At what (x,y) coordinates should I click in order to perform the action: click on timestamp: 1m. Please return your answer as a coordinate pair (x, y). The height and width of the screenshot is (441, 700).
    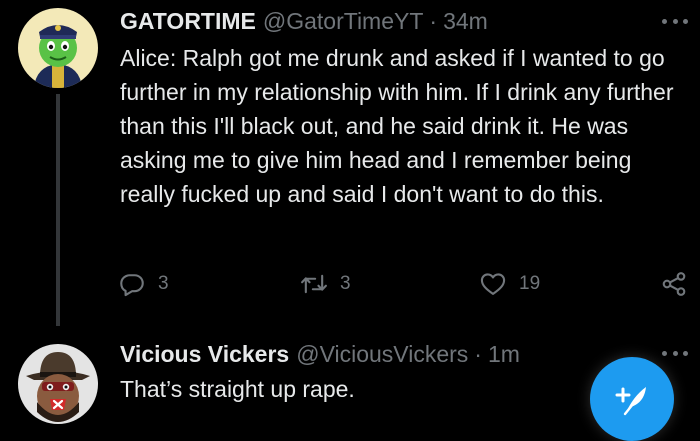
    Looking at the image, I should click on (504, 354).